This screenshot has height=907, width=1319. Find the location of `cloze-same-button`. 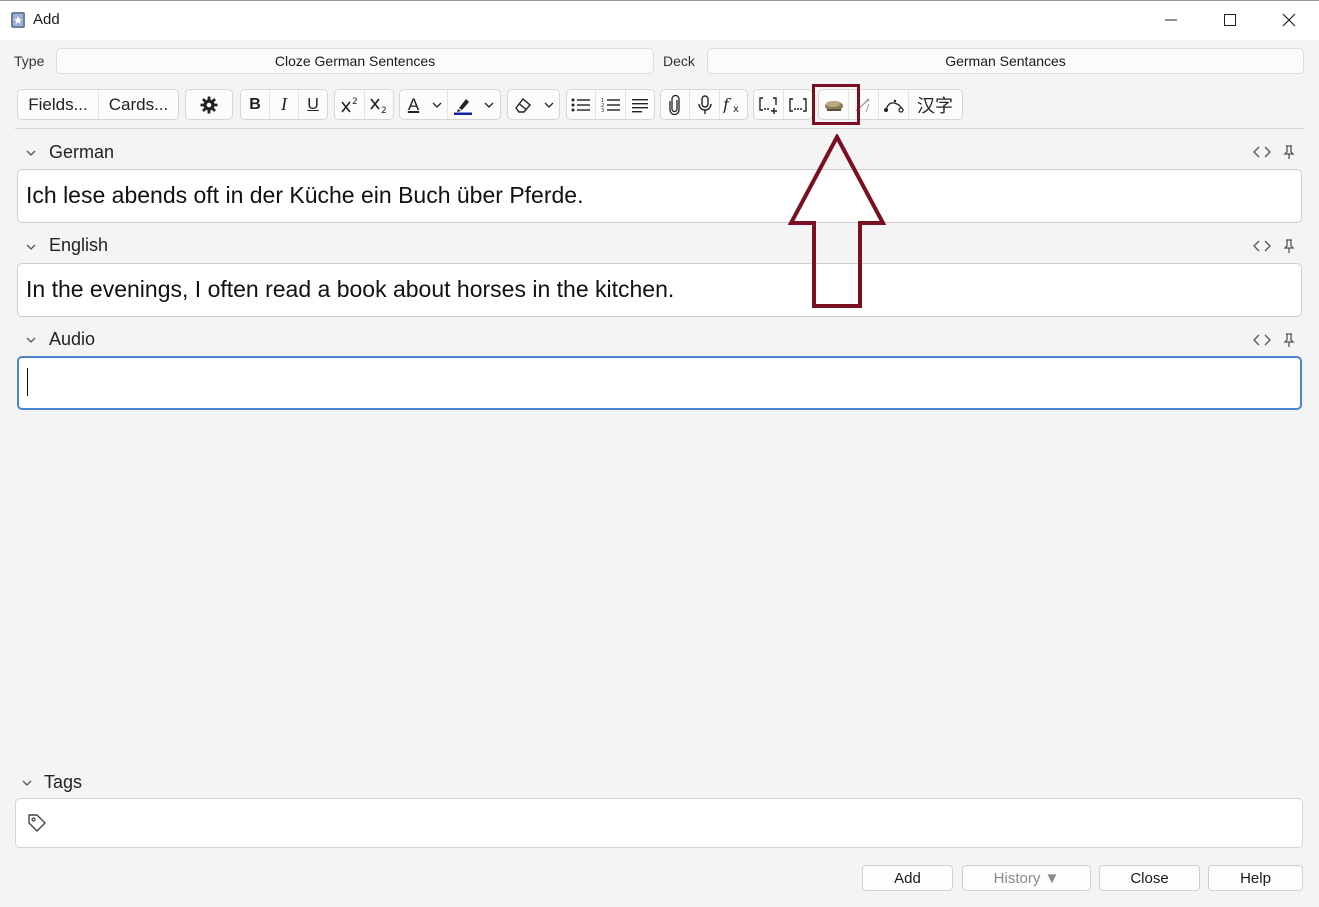

cloze-same-button is located at coordinates (798, 104).